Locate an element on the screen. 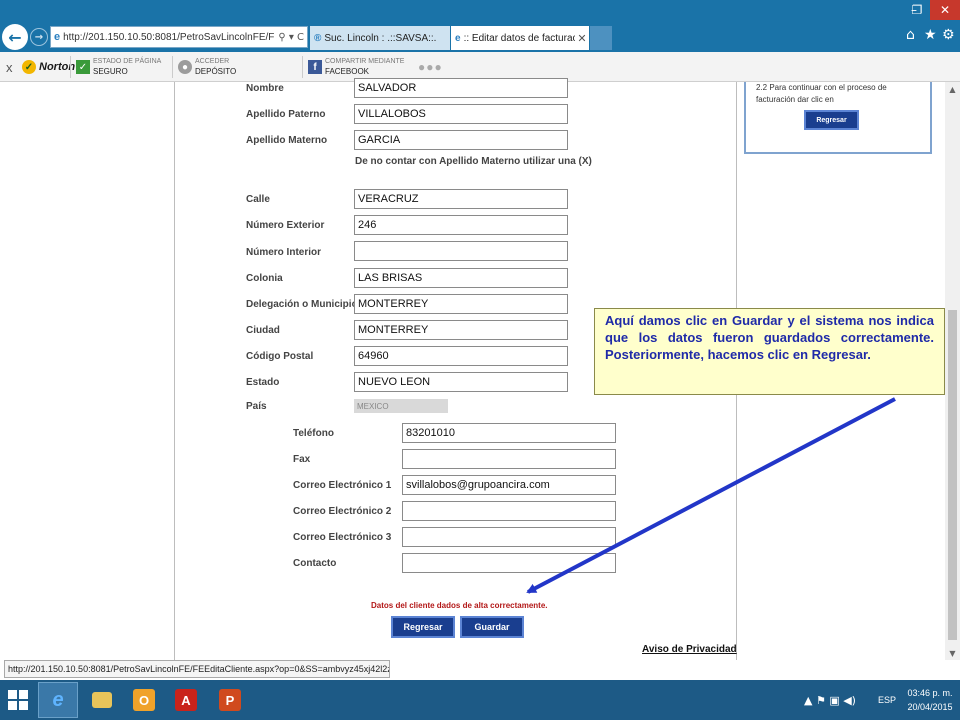 The image size is (960, 720). folder-icon is located at coordinates (102, 700).